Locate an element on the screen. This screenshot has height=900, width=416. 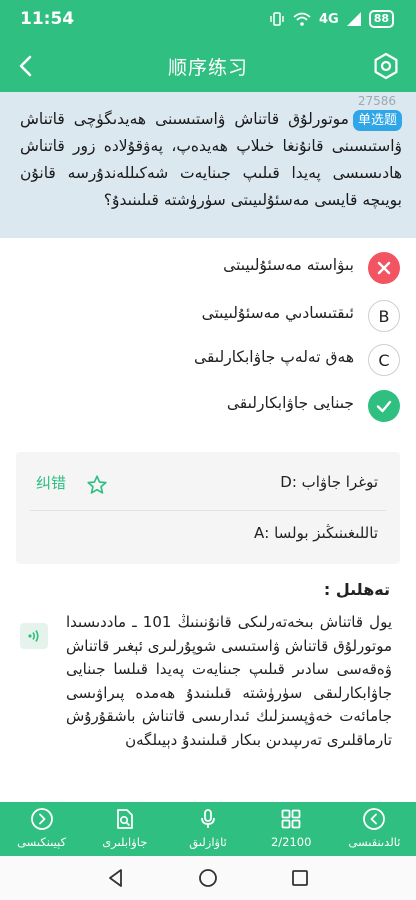
voice-label: ئاۋازلىق is located at coordinates (208, 842).